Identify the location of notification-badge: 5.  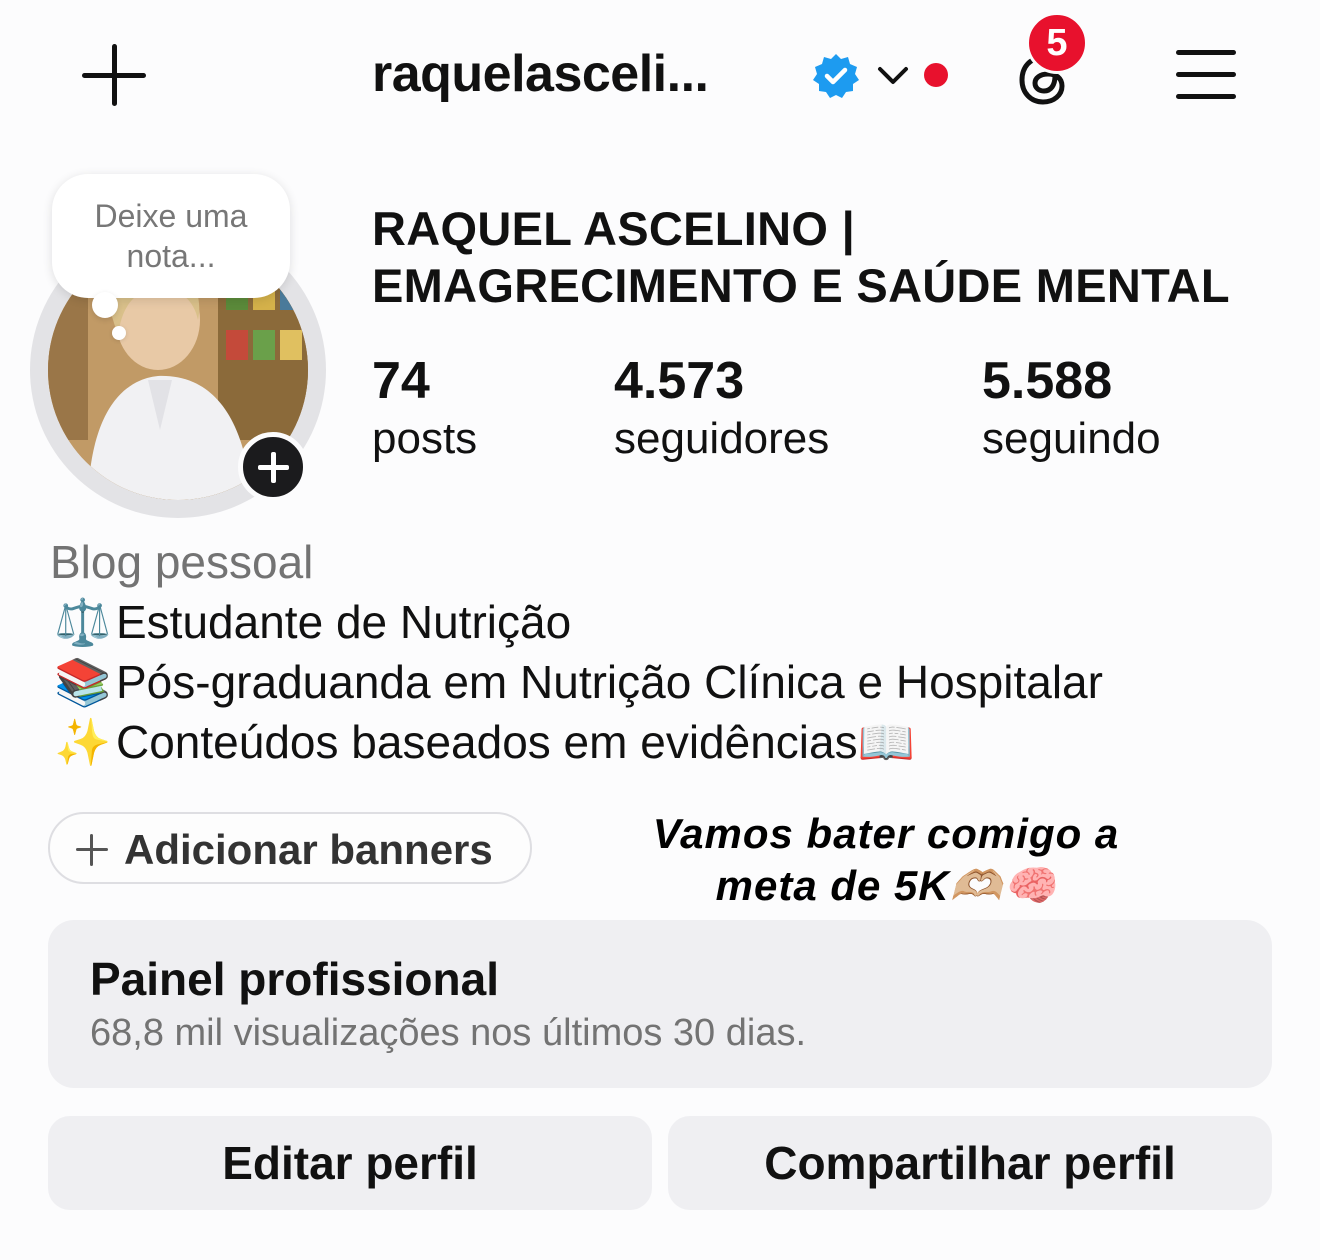
(1057, 43).